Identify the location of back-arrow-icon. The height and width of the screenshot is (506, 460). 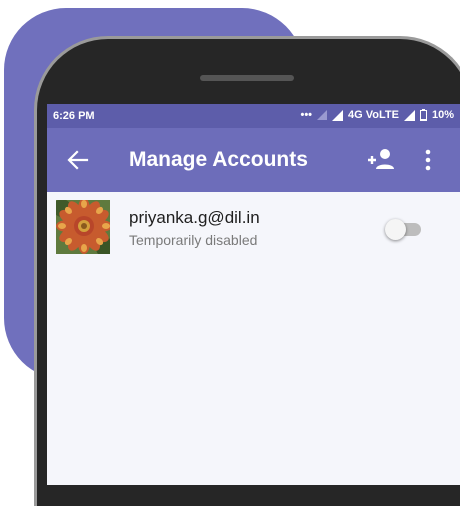
(78, 160).